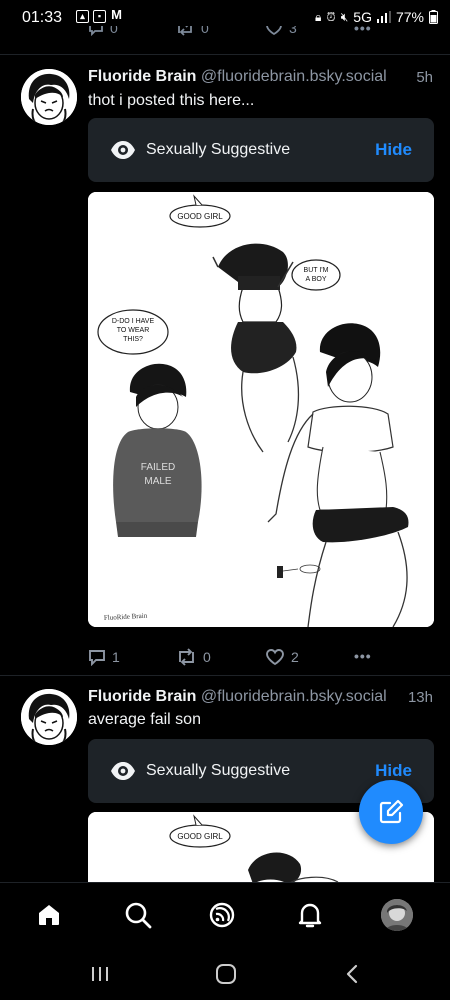 Image resolution: width=450 pixels, height=1000 pixels. What do you see at coordinates (158, 467) in the screenshot?
I see `svg-text: FAILED` at bounding box center [158, 467].